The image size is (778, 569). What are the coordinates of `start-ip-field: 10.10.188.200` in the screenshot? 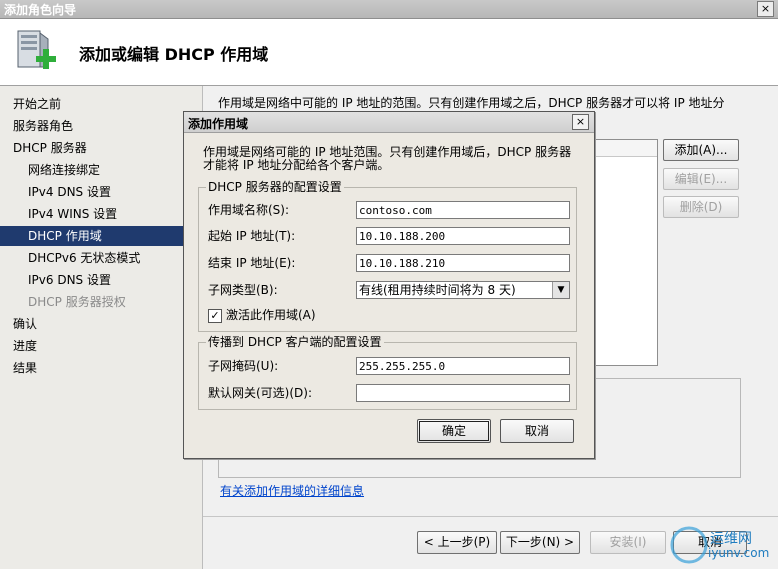 It's located at (463, 236).